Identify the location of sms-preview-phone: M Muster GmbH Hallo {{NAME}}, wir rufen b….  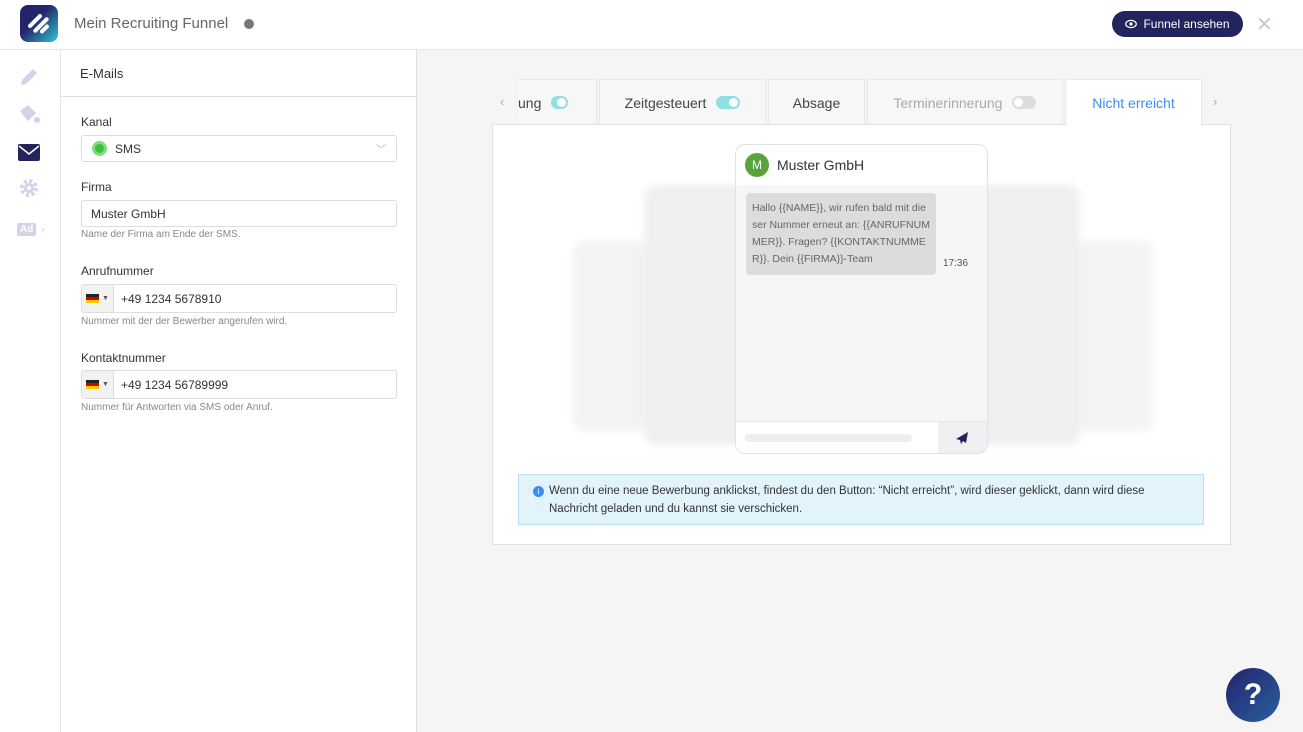
(861, 299).